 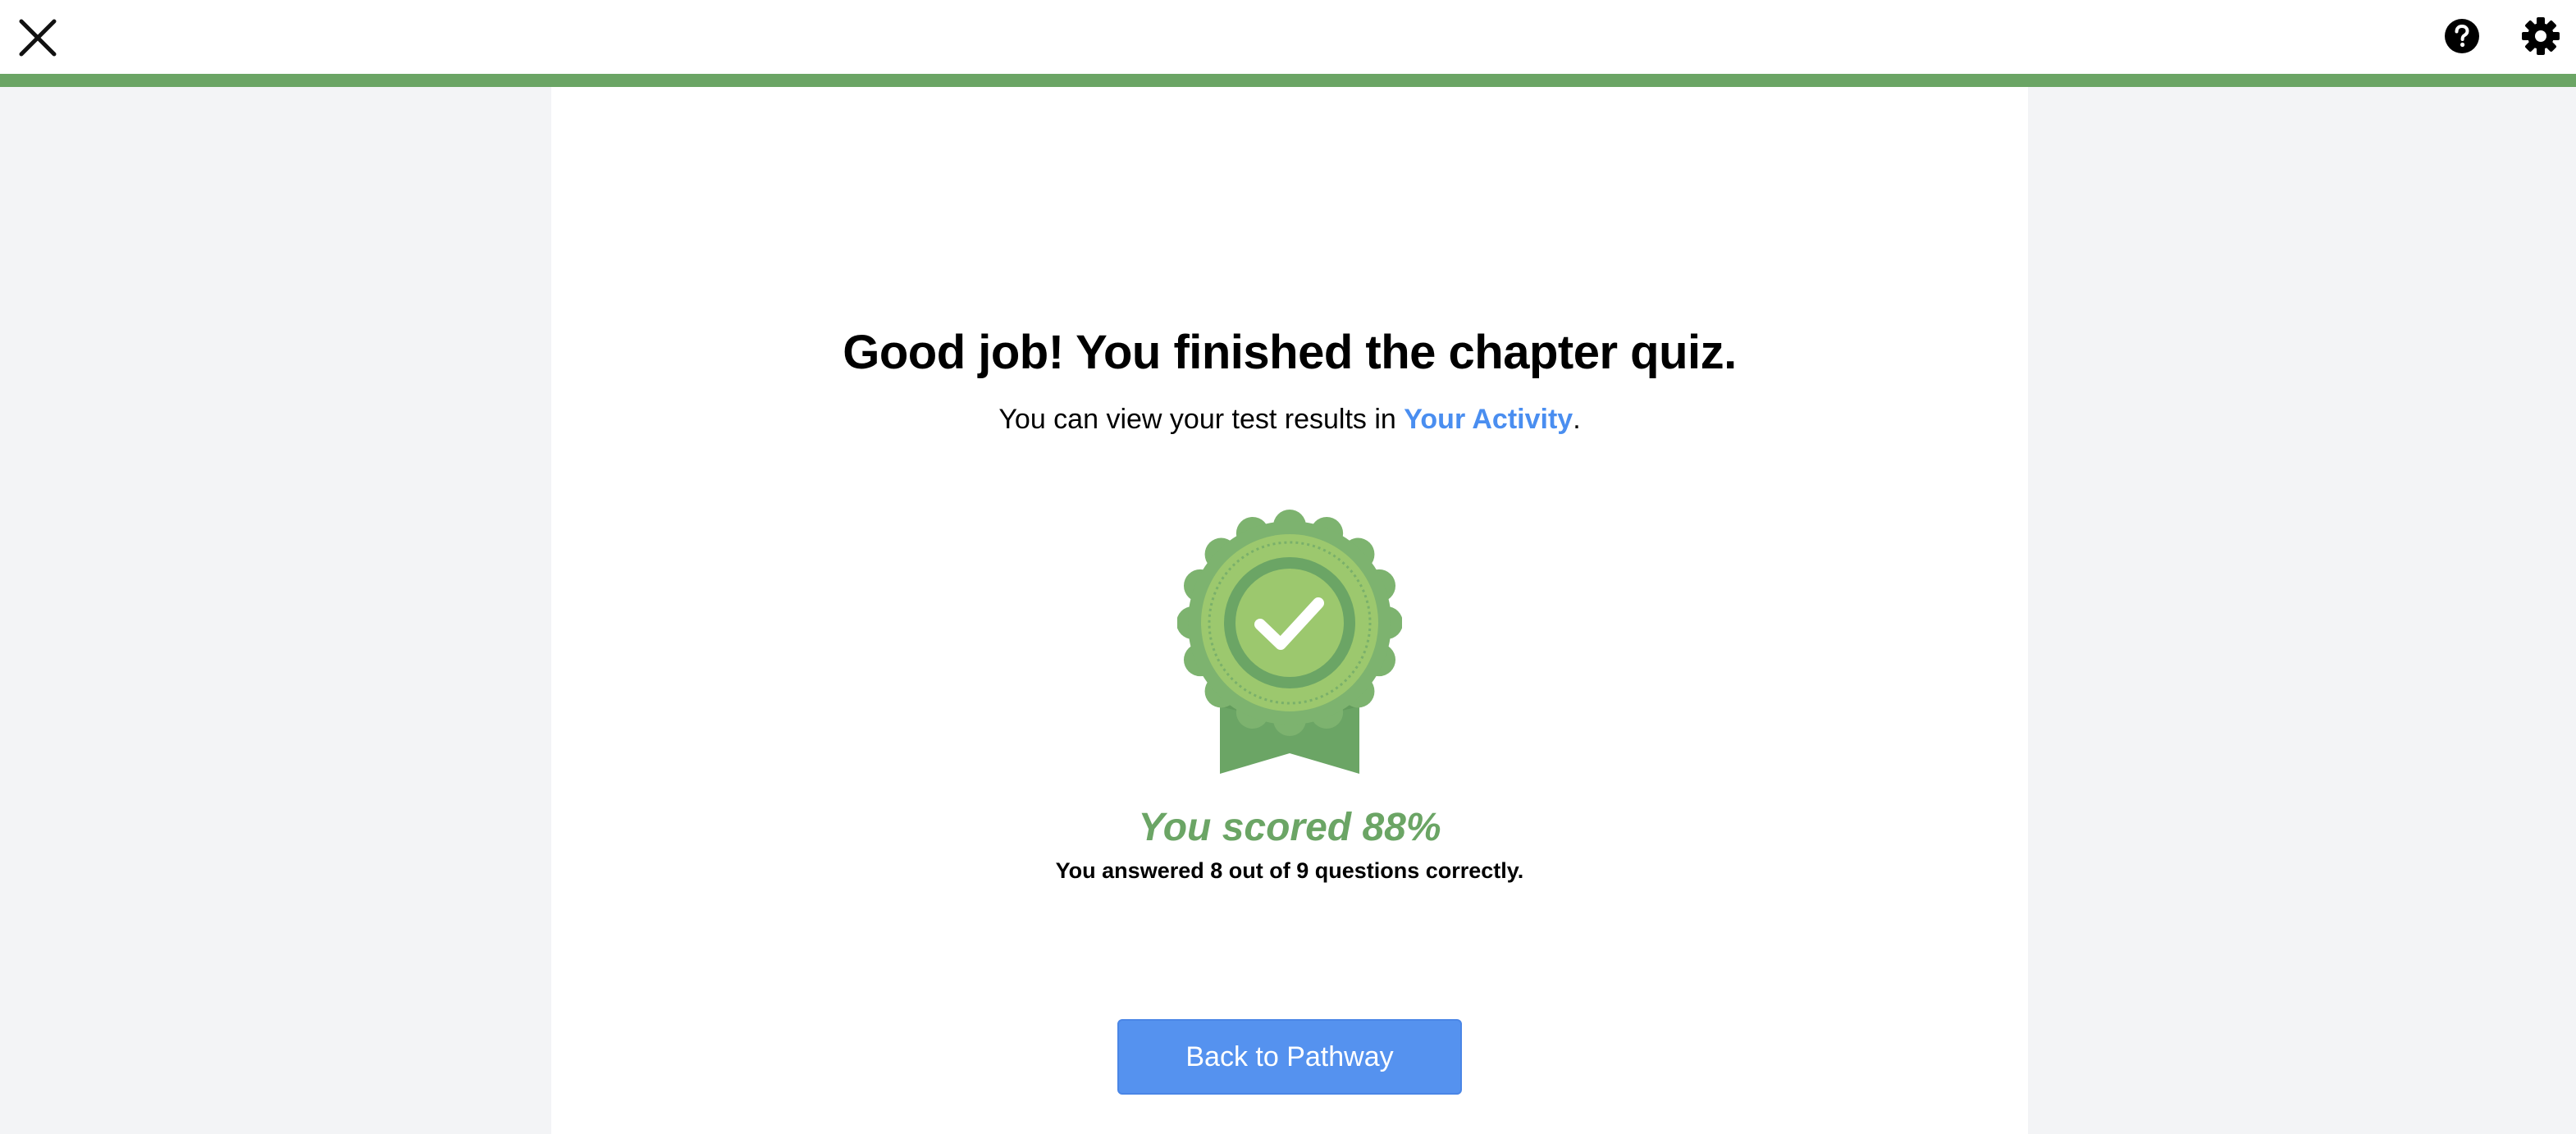 I want to click on quiz-progress-bar, so click(x=1288, y=80).